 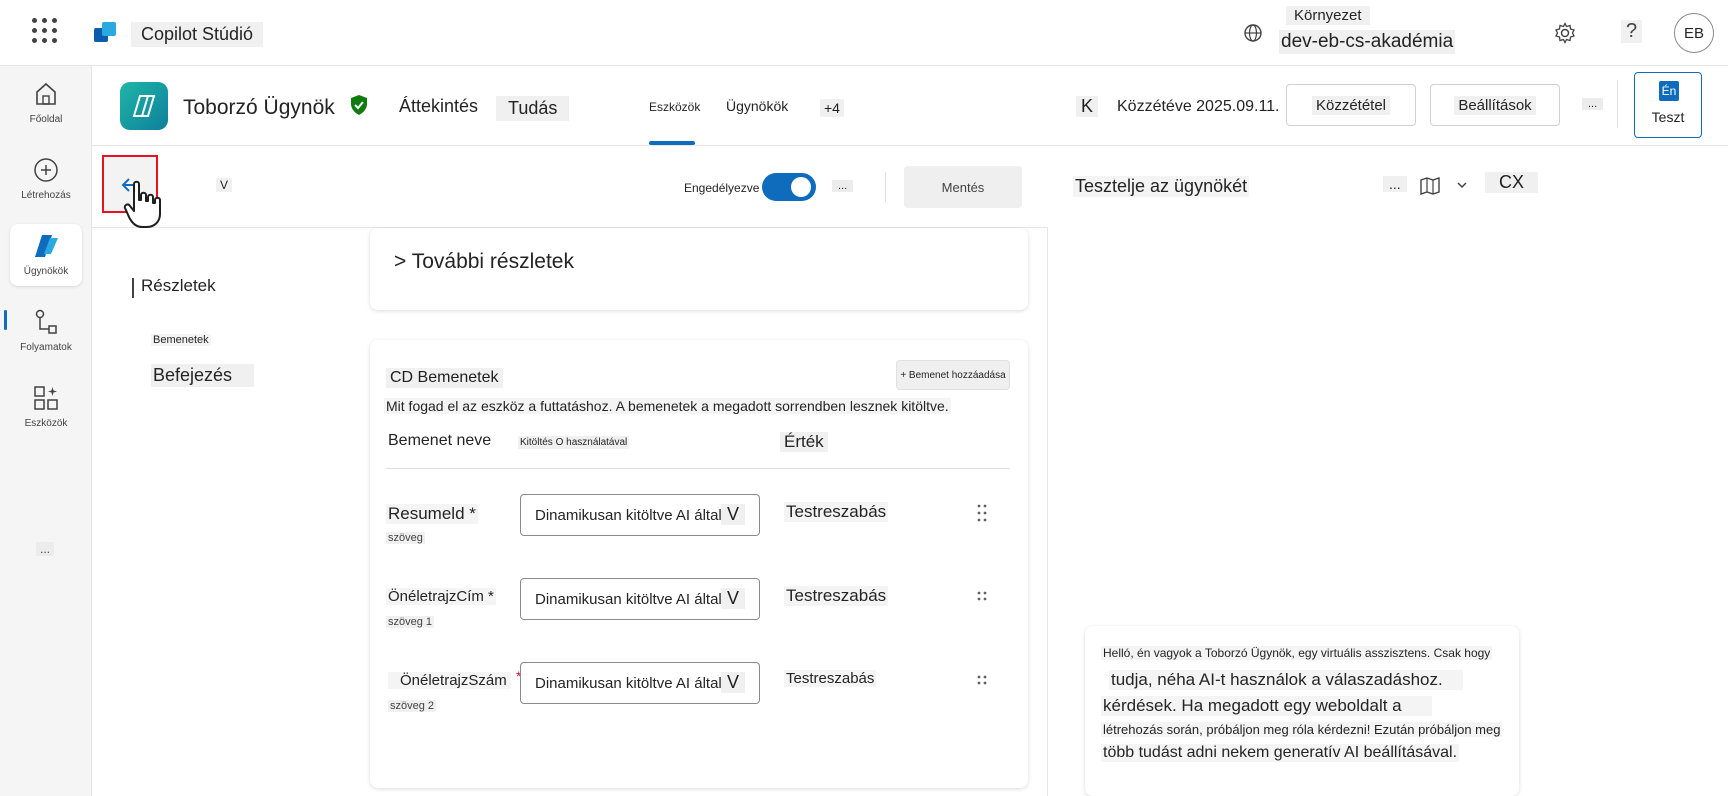 I want to click on rail-item-create: Létrehozás, so click(x=46, y=179).